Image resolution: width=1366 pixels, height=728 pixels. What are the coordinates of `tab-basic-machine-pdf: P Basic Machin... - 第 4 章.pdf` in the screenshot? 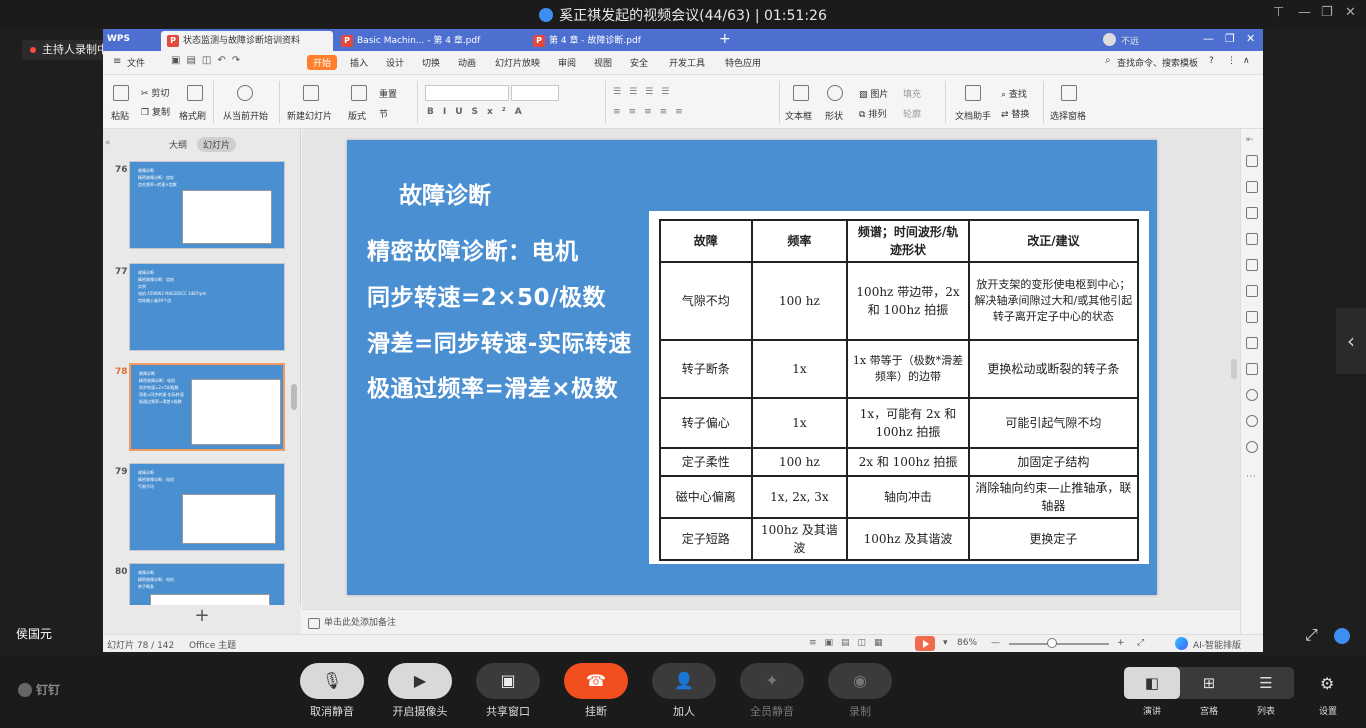 It's located at (427, 41).